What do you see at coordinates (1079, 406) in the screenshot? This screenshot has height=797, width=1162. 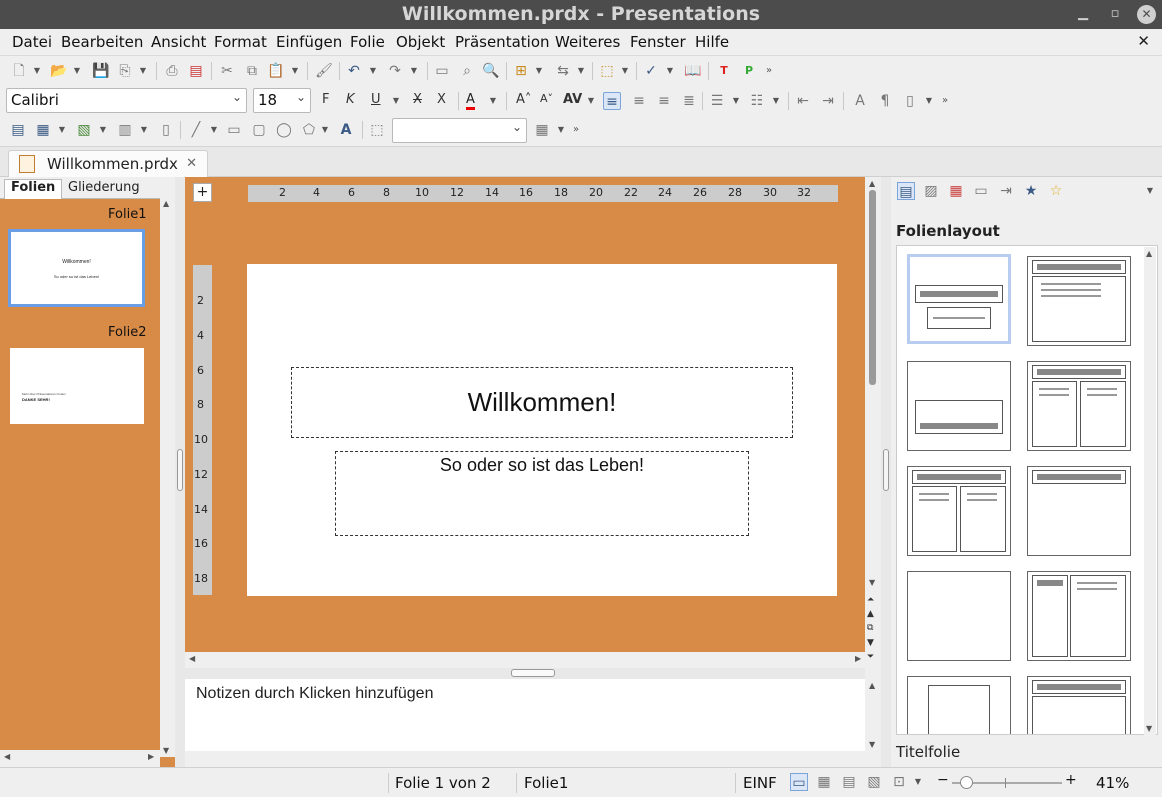 I see `layout-two-content` at bounding box center [1079, 406].